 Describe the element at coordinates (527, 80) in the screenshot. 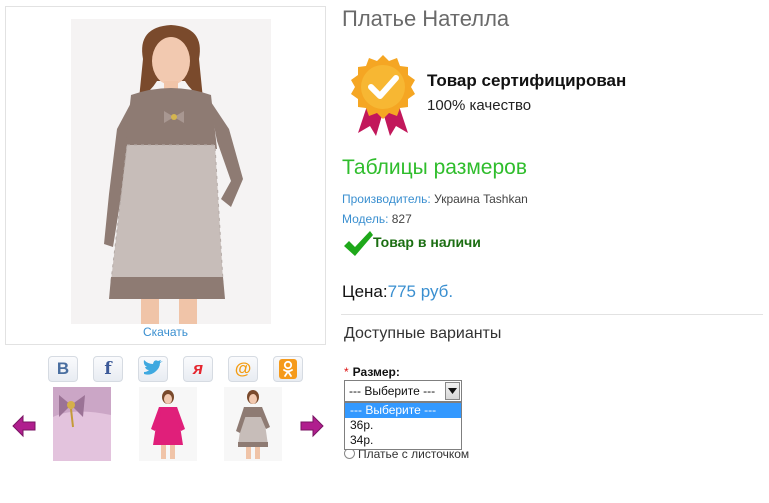

I see `certificate-title: Товар сертифицирован` at that location.